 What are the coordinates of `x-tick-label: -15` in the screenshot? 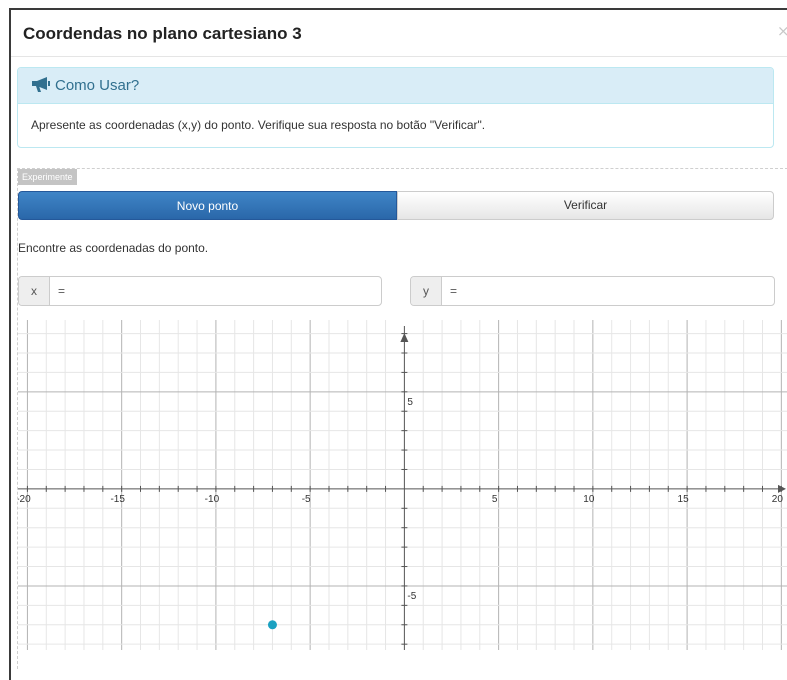 It's located at (117, 499).